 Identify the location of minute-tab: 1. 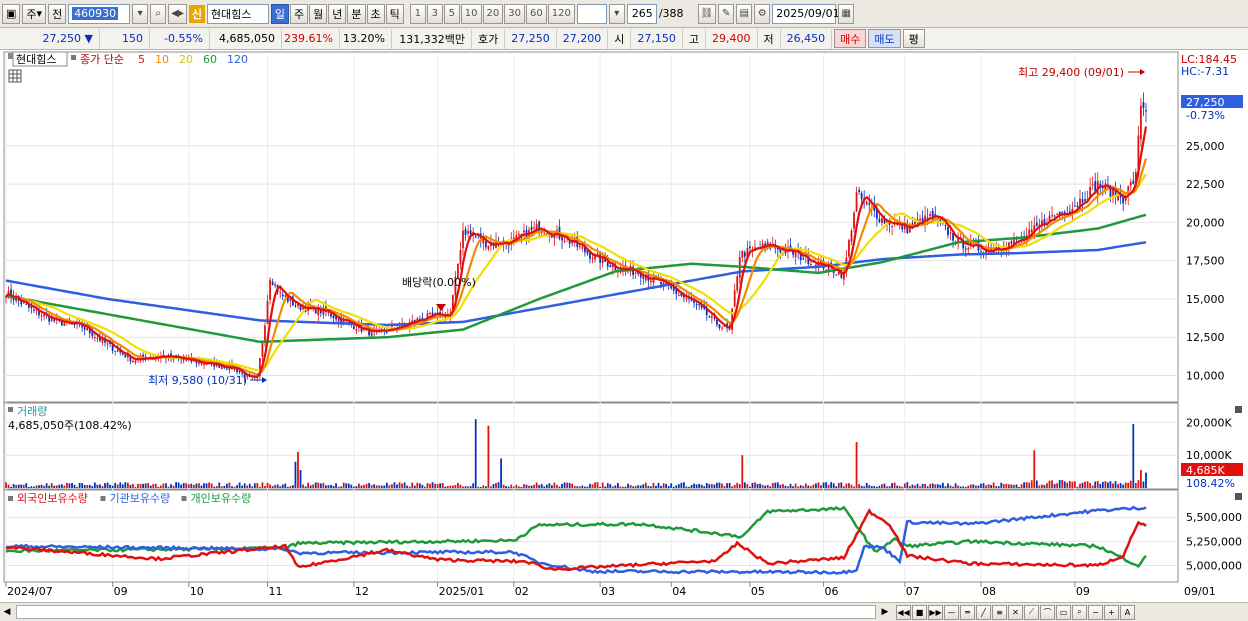
(417, 13).